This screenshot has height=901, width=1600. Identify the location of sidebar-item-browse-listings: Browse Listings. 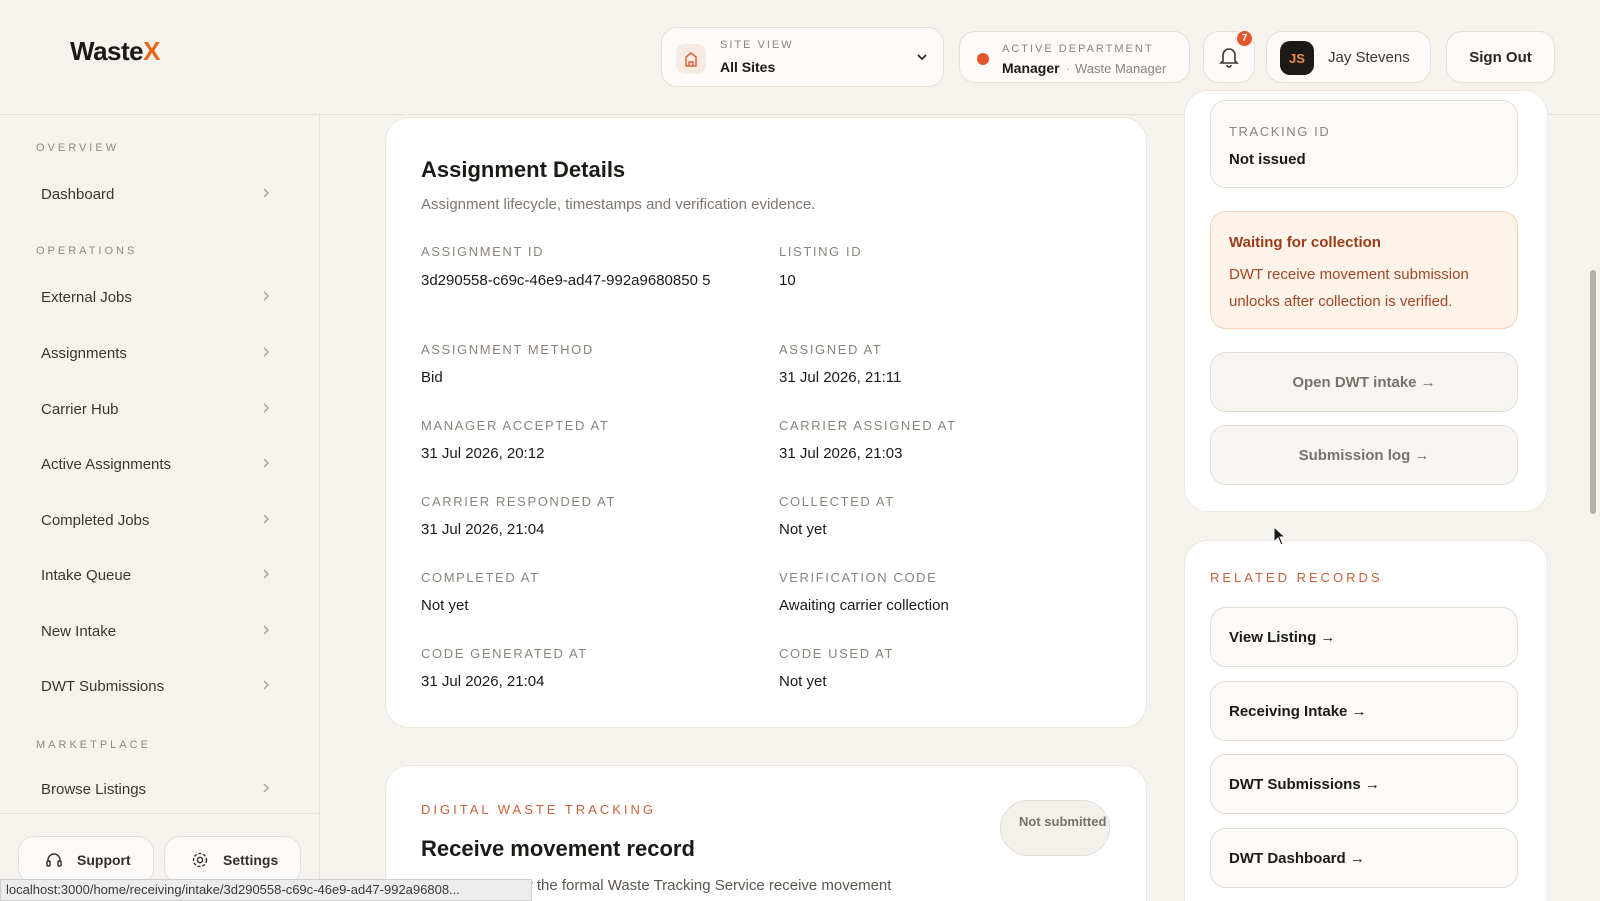
(156, 789).